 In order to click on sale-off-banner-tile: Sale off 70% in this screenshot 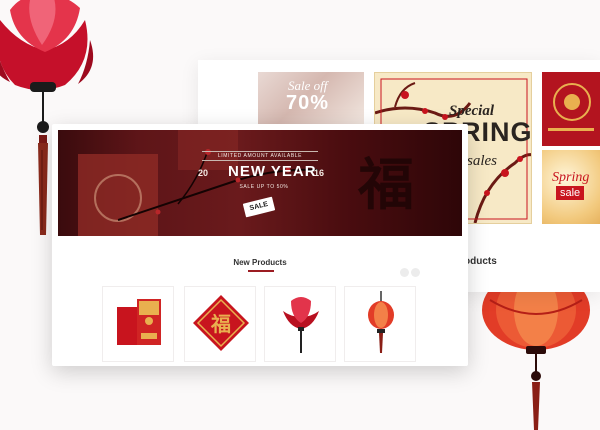, I will do `click(311, 98)`.